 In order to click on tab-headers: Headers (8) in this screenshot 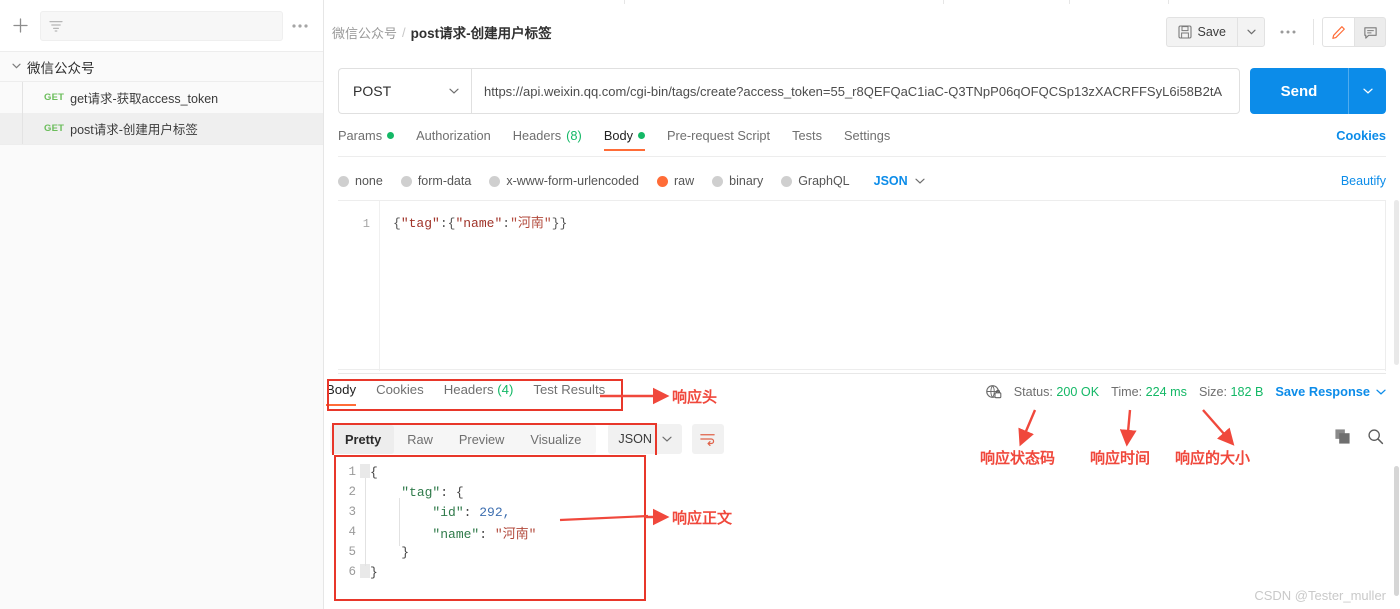, I will do `click(547, 139)`.